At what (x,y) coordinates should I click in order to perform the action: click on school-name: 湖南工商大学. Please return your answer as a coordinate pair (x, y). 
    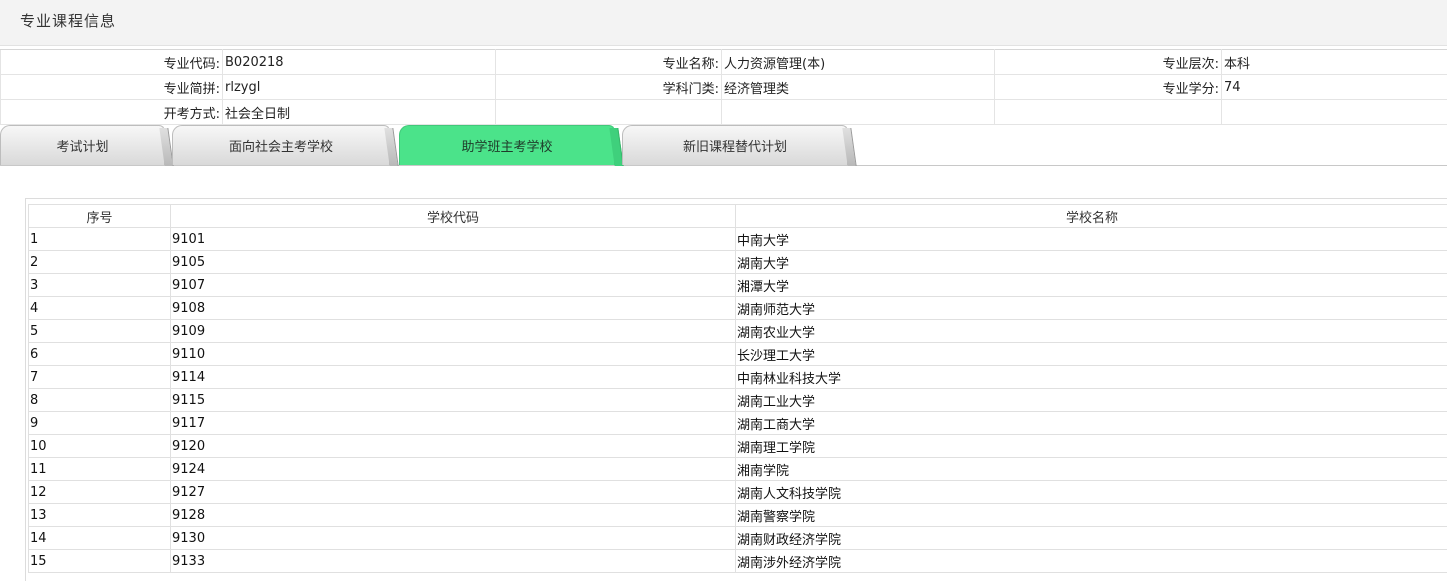
    Looking at the image, I should click on (1091, 423).